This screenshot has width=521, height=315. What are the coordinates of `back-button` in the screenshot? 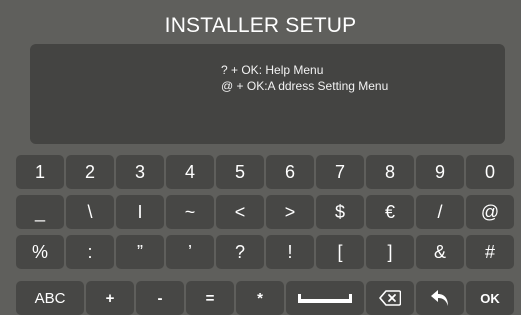 It's located at (440, 298).